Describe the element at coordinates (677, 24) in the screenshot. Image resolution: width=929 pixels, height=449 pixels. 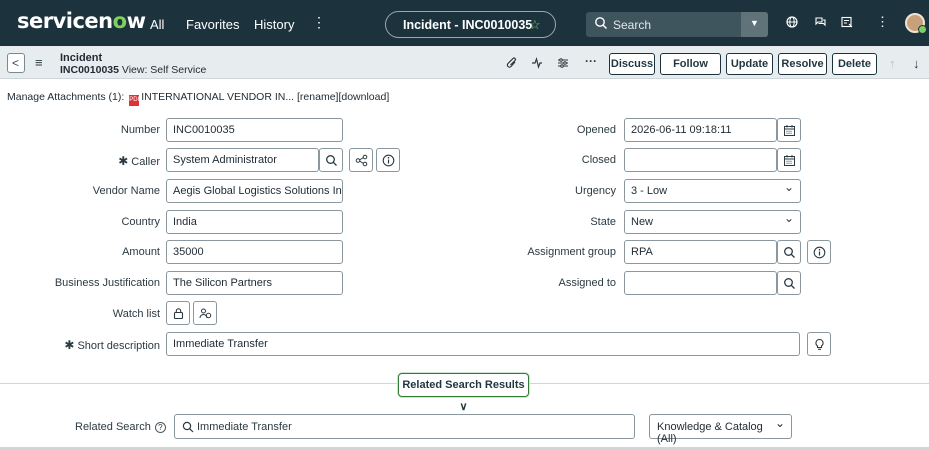
I see `global-search: Search ▼` at that location.